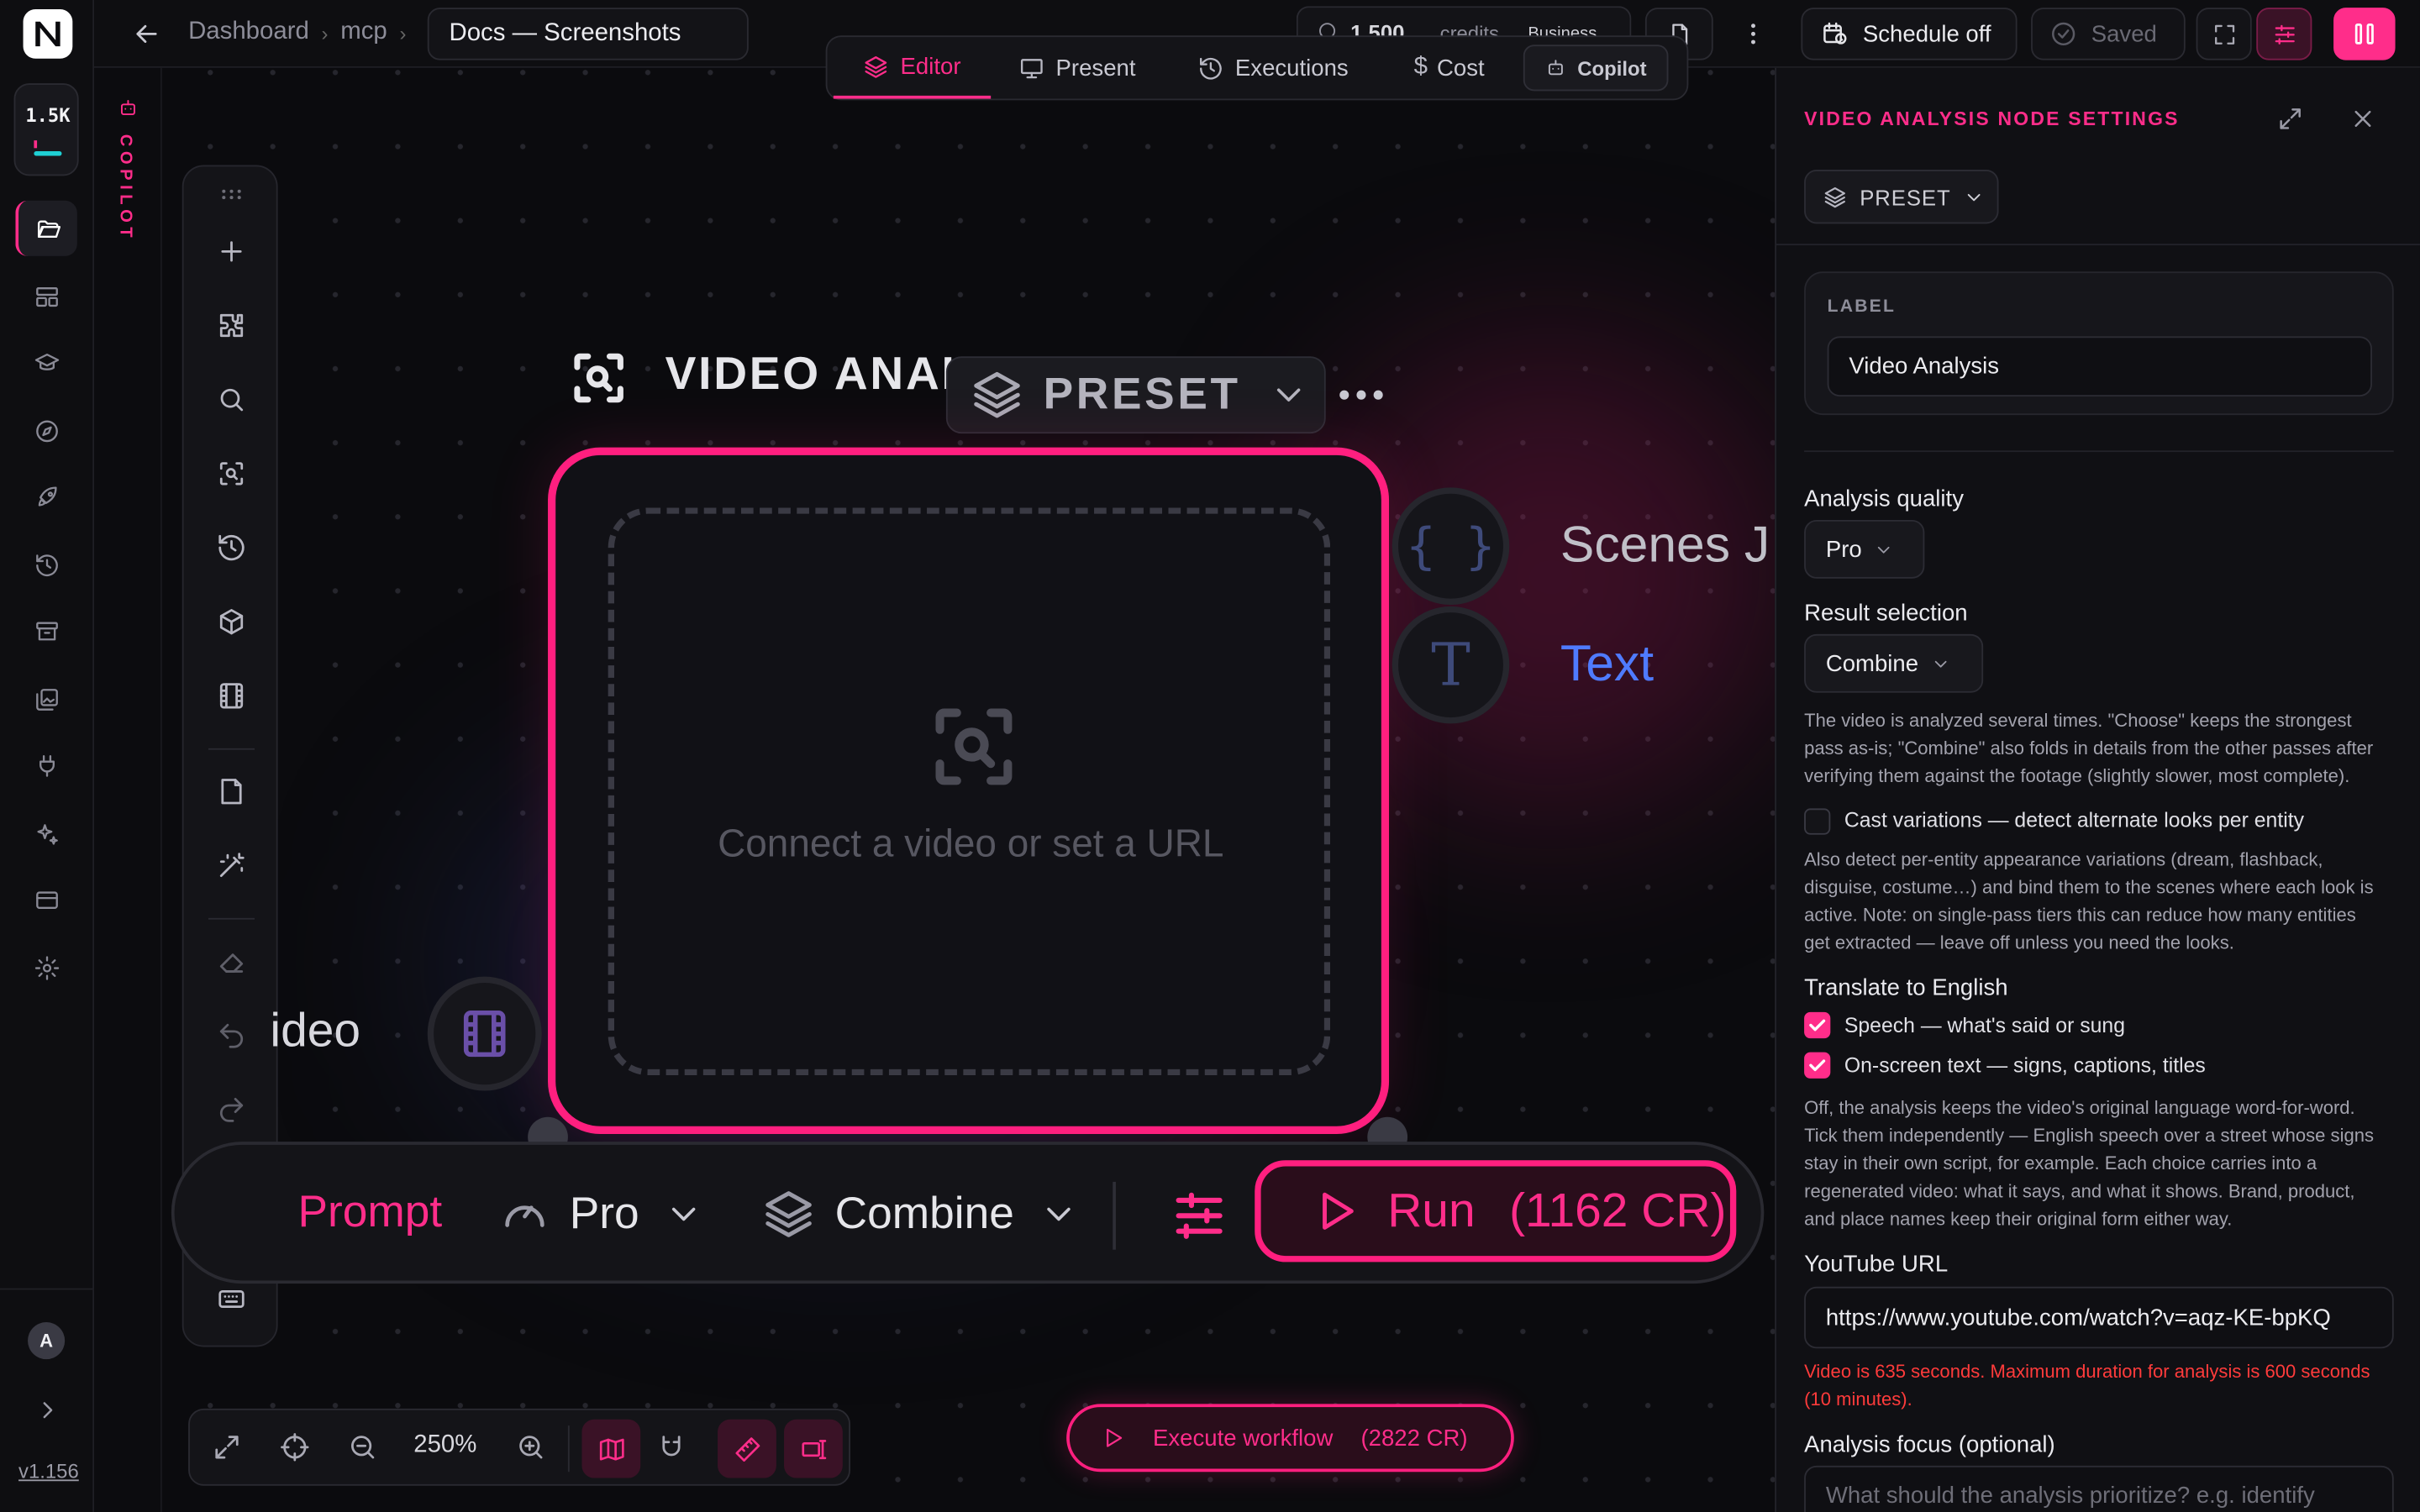  Describe the element at coordinates (369, 1213) in the screenshot. I see `prompt-button: Prompt` at that location.